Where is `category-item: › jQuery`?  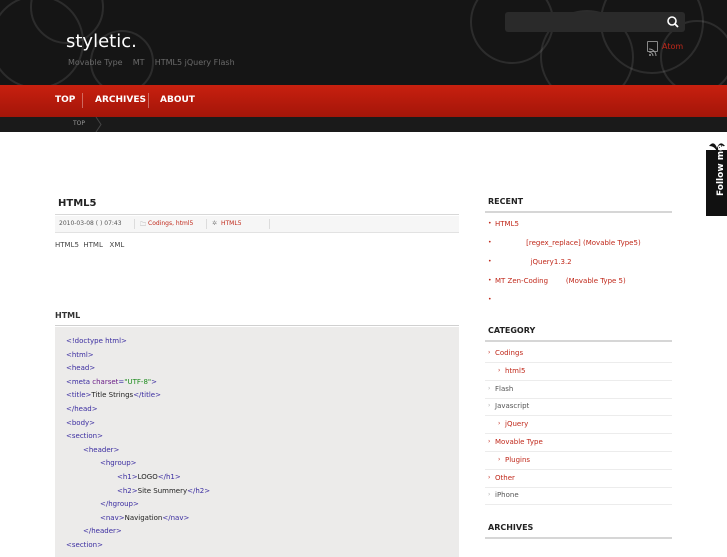 category-item: › jQuery is located at coordinates (578, 425).